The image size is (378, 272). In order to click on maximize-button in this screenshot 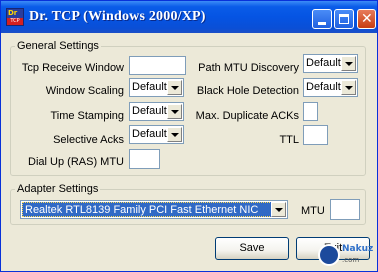, I will do `click(344, 19)`.